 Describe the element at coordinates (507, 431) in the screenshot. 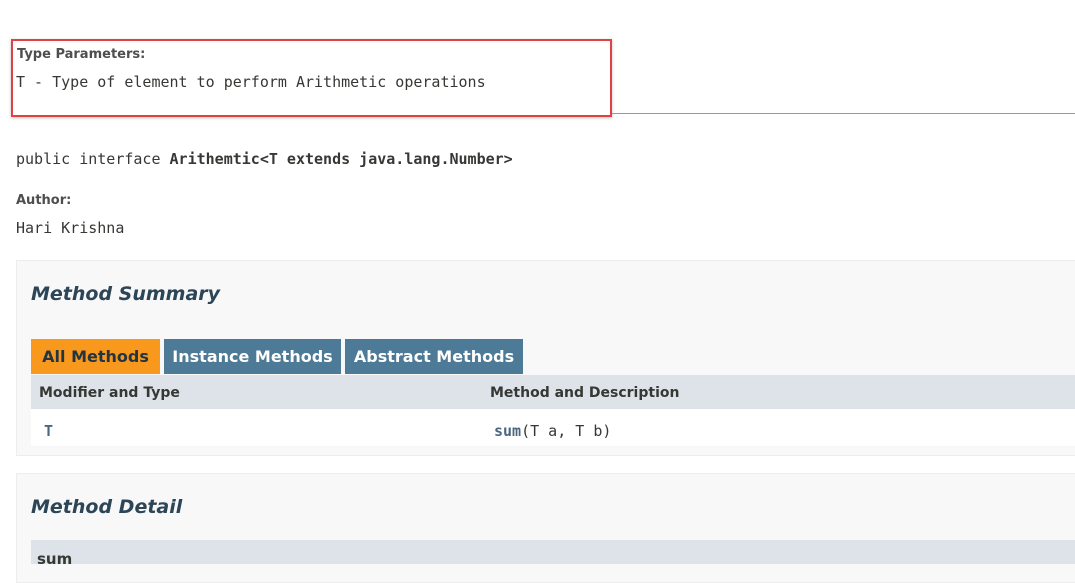

I see `method-link-sum: sum` at that location.